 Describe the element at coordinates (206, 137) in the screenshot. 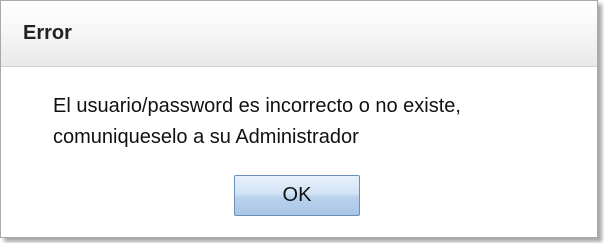

I see `error-message-line-2: comuniqueselo a su Administrador` at that location.